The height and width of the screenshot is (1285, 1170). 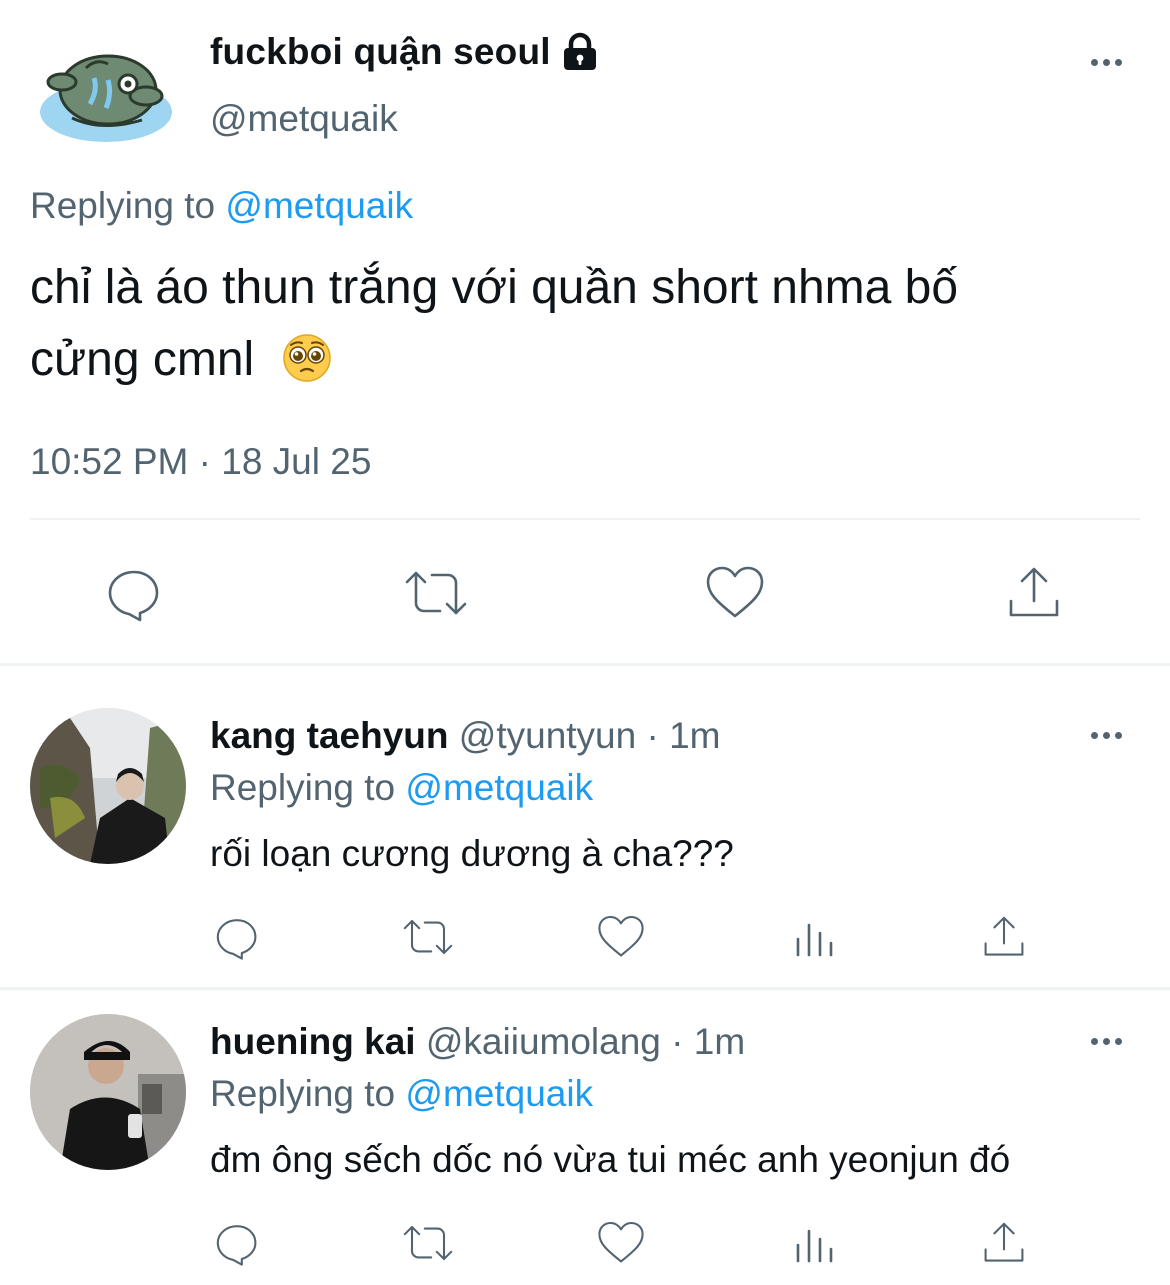 I want to click on pleading-face-emoji, so click(x=307, y=358).